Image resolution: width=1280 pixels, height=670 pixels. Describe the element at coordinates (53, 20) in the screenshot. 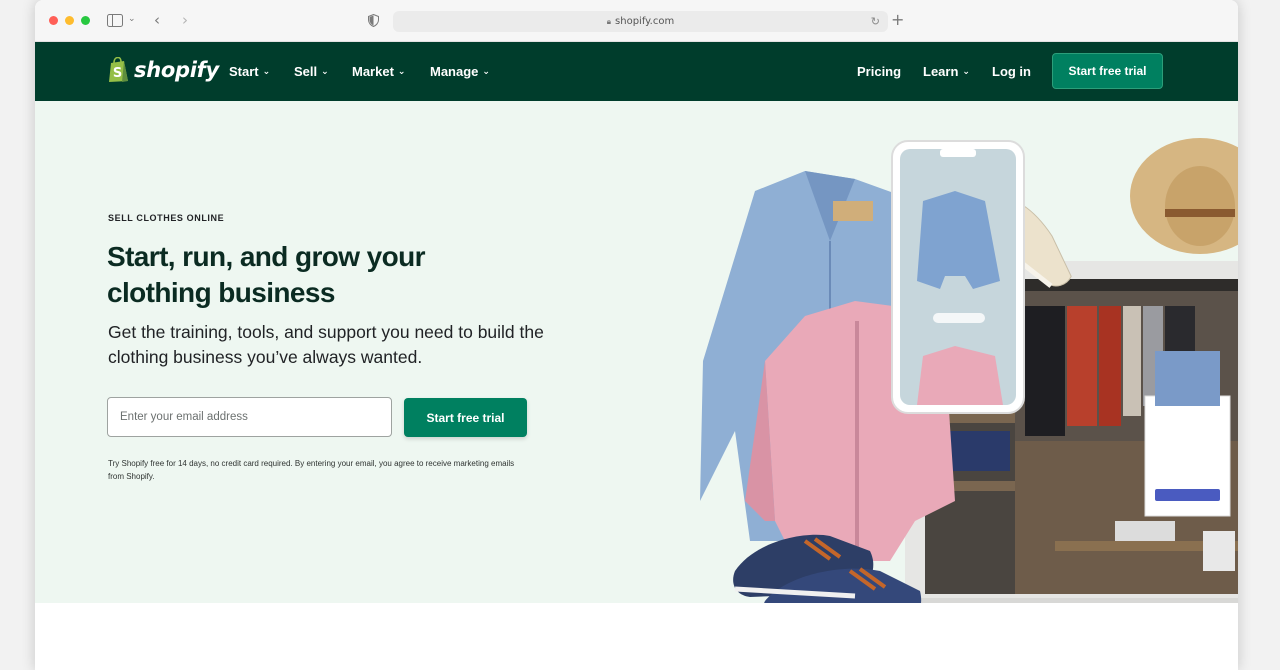

I see `close-window-button` at that location.